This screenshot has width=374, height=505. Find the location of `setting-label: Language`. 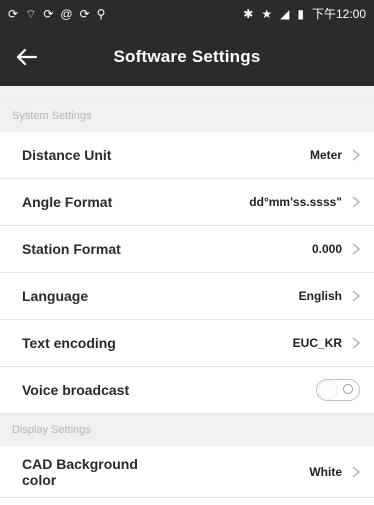

setting-label: Language is located at coordinates (55, 296).